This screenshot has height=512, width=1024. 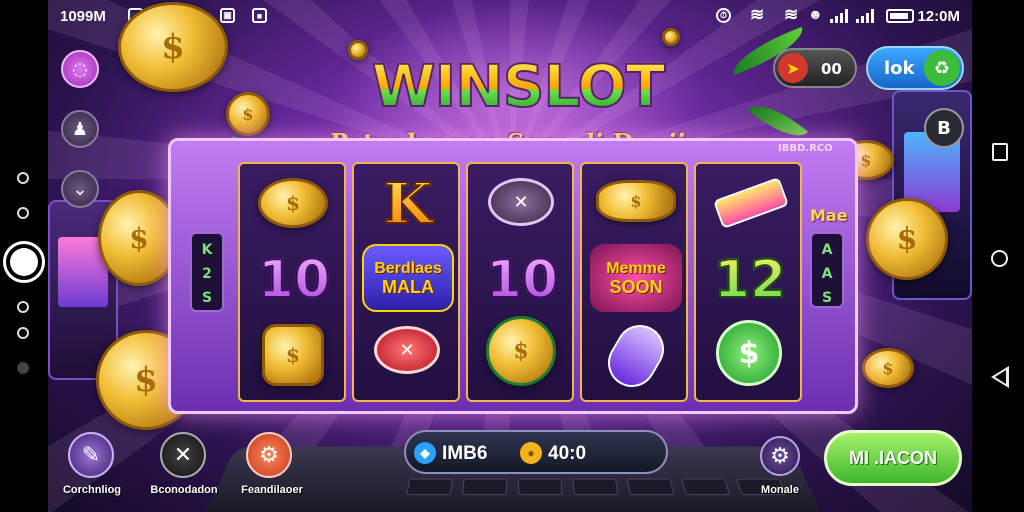 I want to click on left-payline-strip: K 2 S, so click(x=207, y=272).